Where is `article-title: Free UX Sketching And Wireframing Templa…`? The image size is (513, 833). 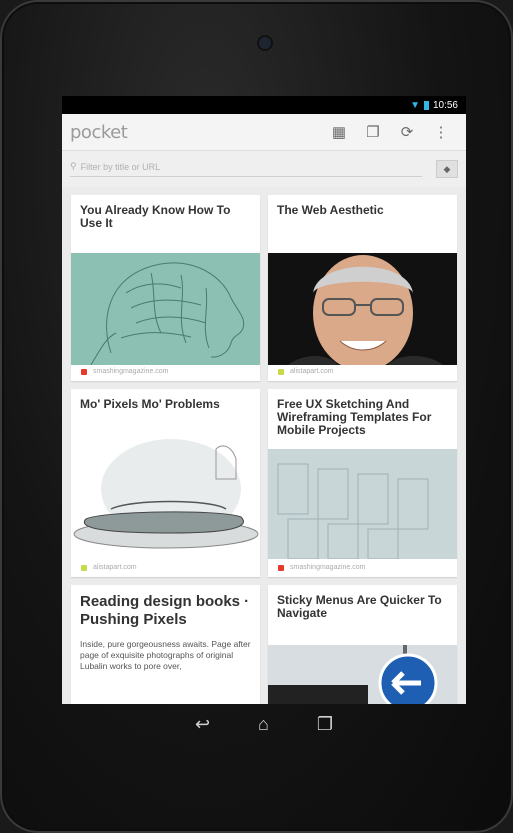
article-title: Free UX Sketching And Wireframing Templa… is located at coordinates (354, 417).